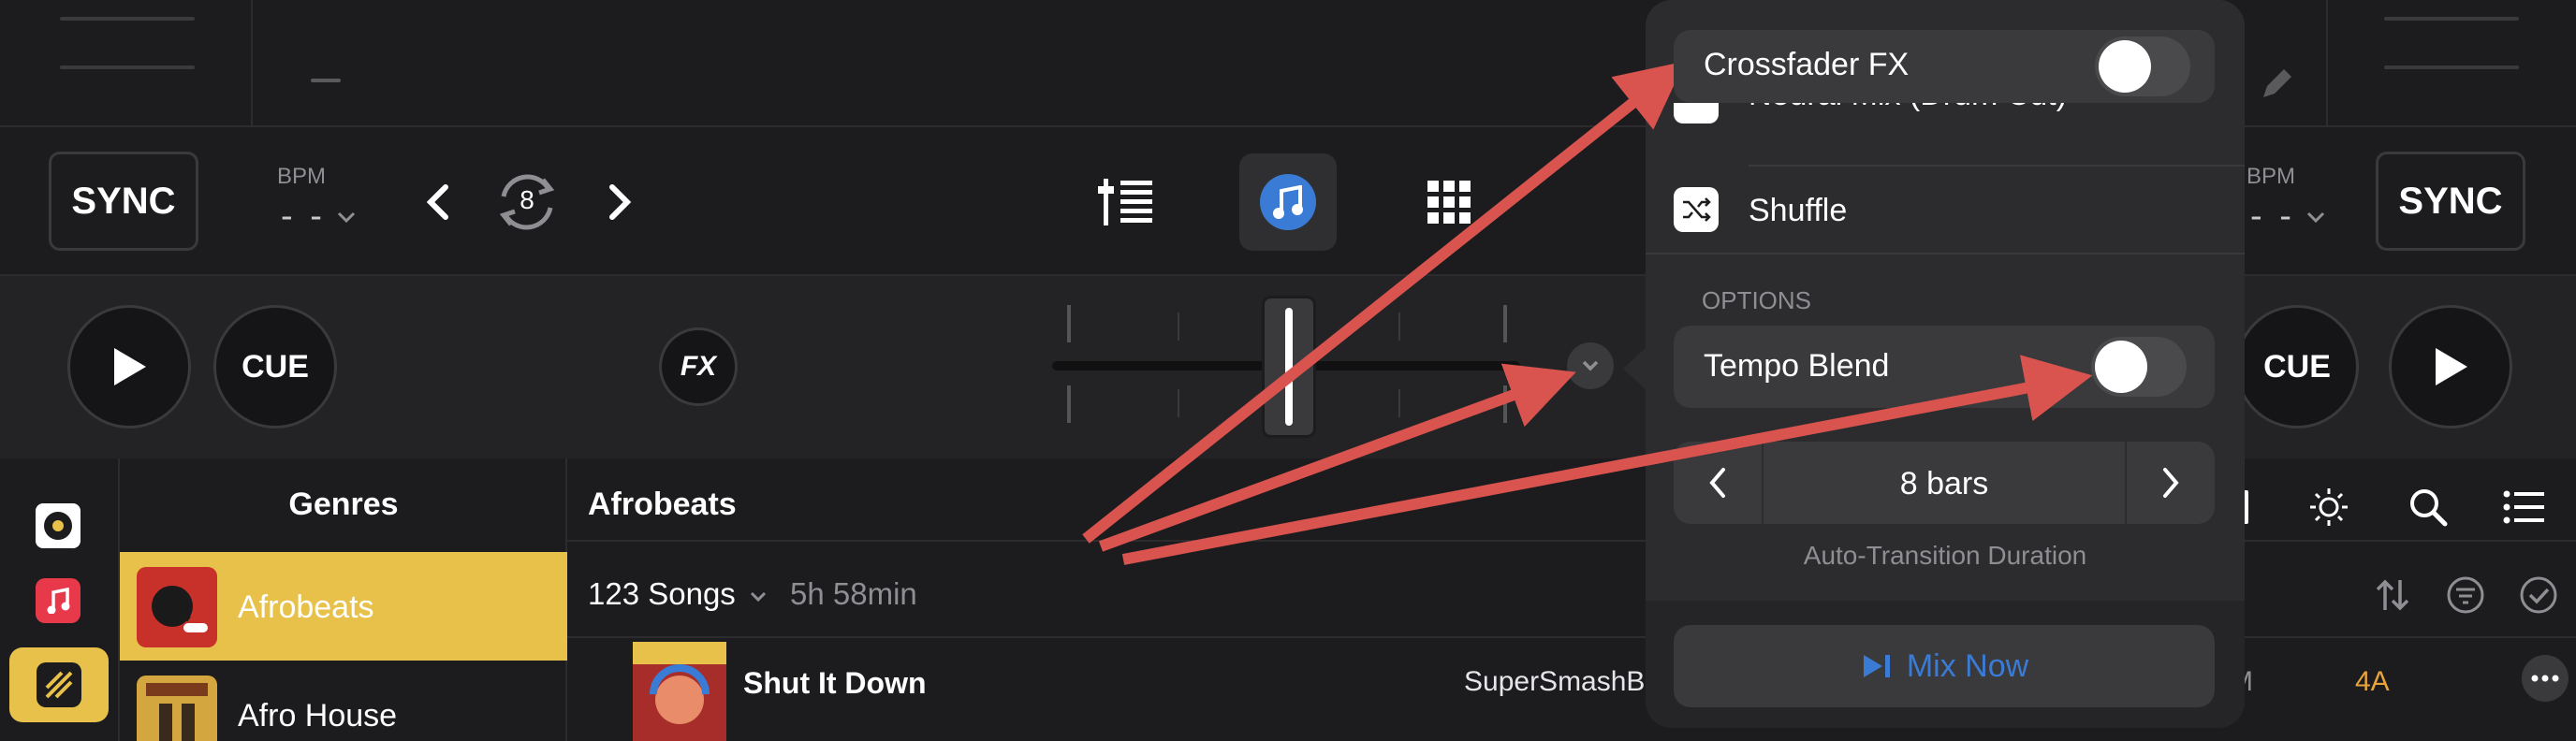 This screenshot has height=741, width=2576. I want to click on toggle-knob, so click(2125, 66).